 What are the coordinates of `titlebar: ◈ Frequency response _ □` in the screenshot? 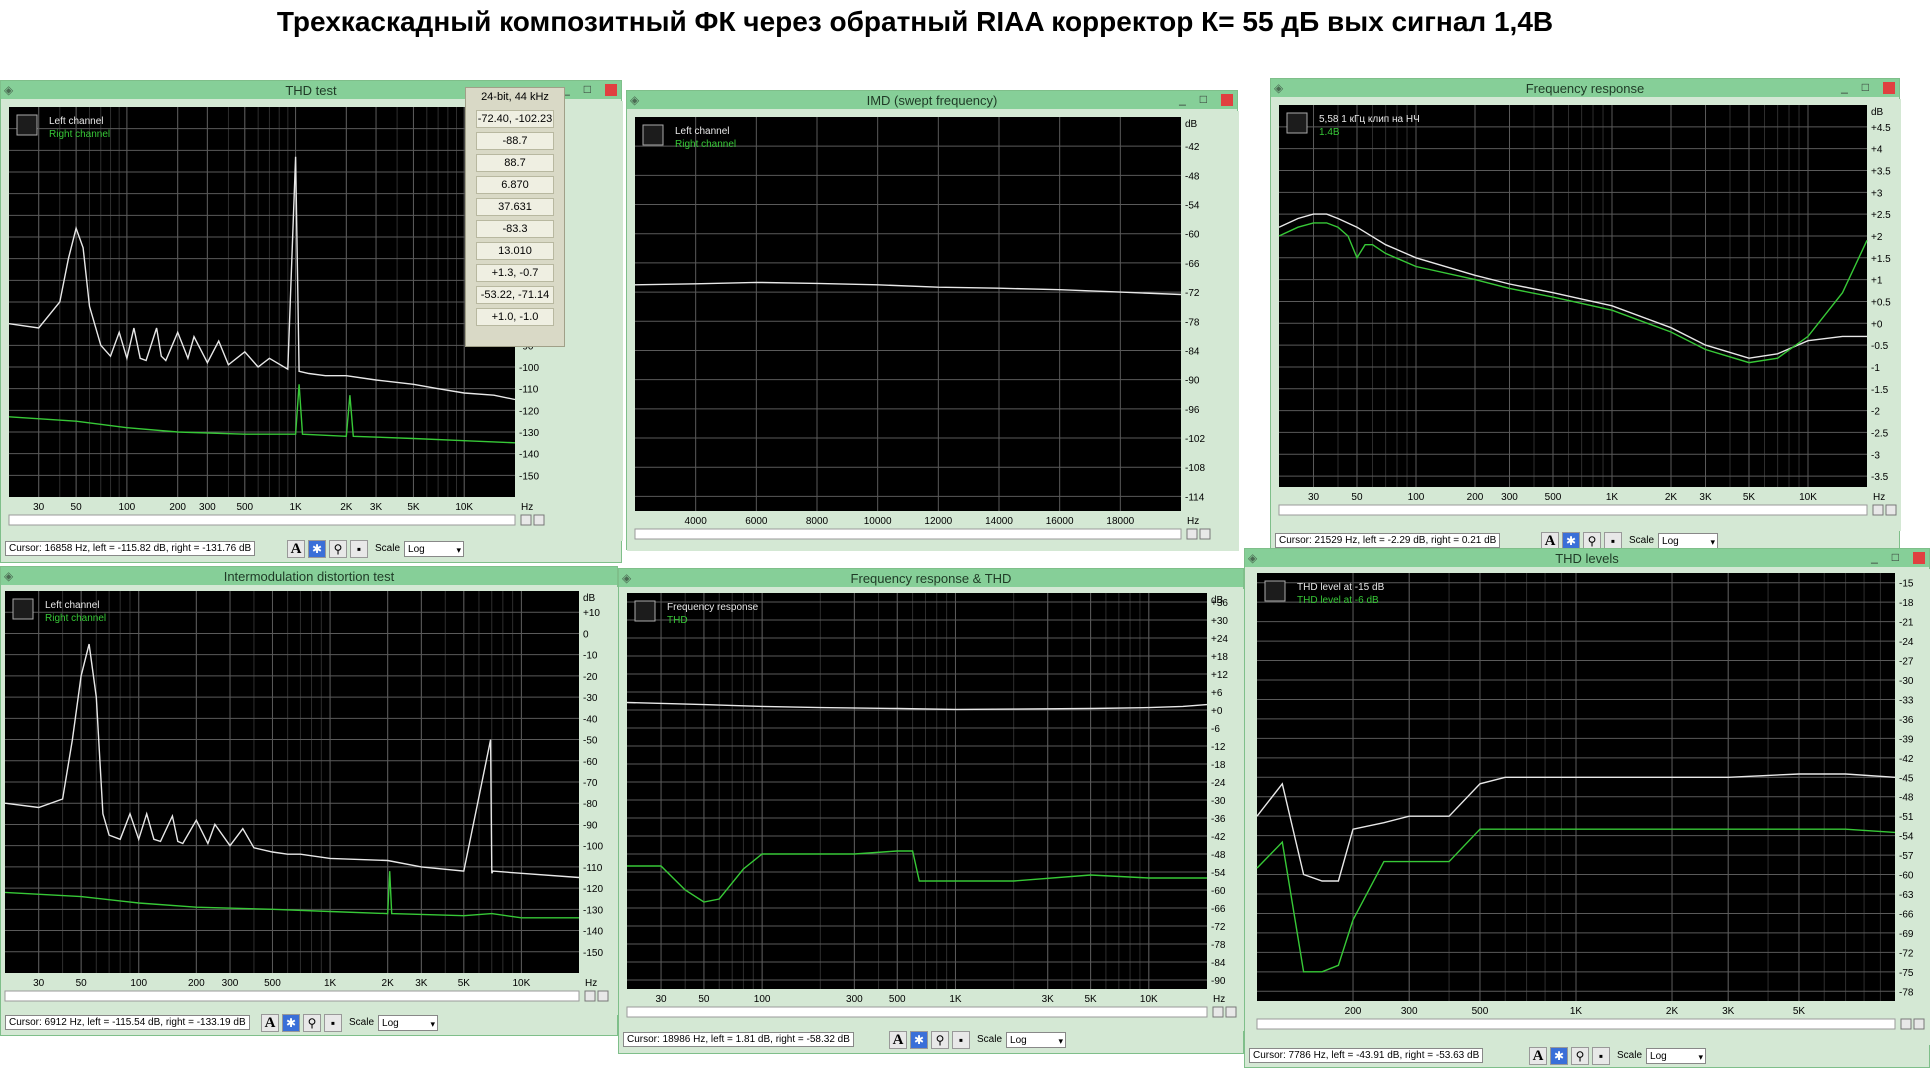 It's located at (1585, 88).